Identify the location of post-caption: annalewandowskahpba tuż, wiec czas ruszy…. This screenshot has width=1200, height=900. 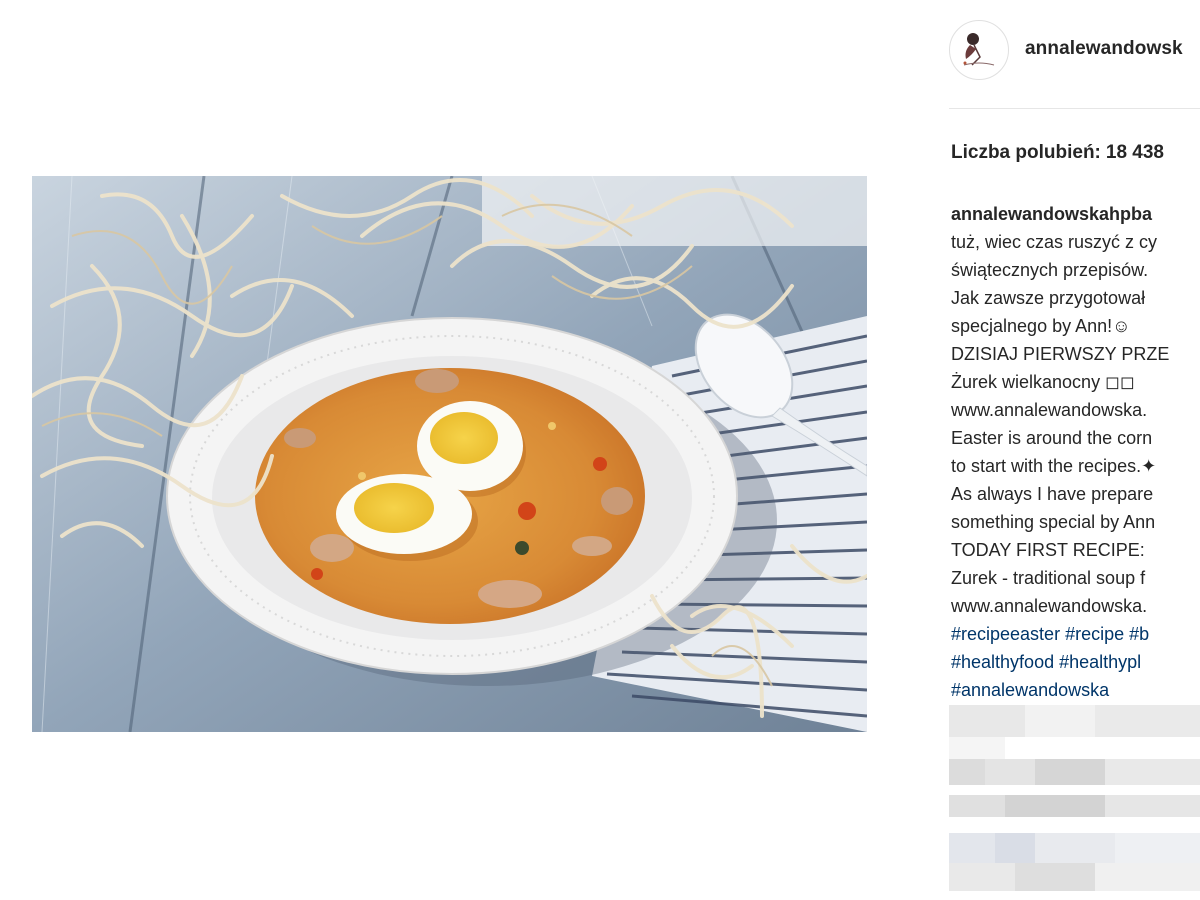
(1075, 452).